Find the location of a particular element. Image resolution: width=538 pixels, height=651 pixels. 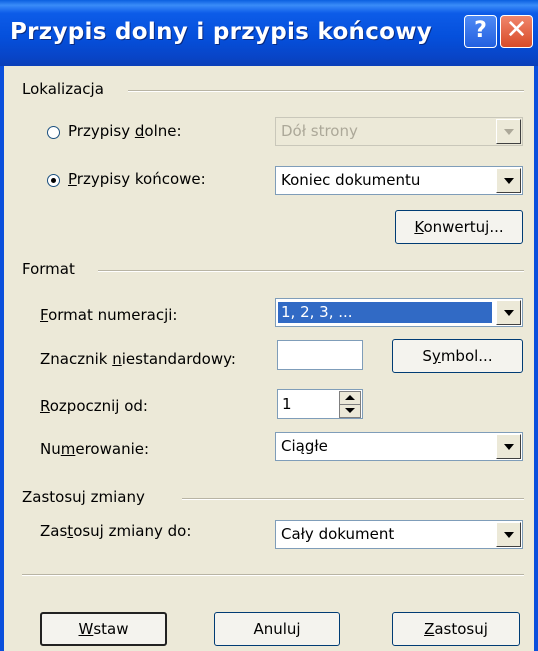

close-button: ✕ is located at coordinates (516, 31).